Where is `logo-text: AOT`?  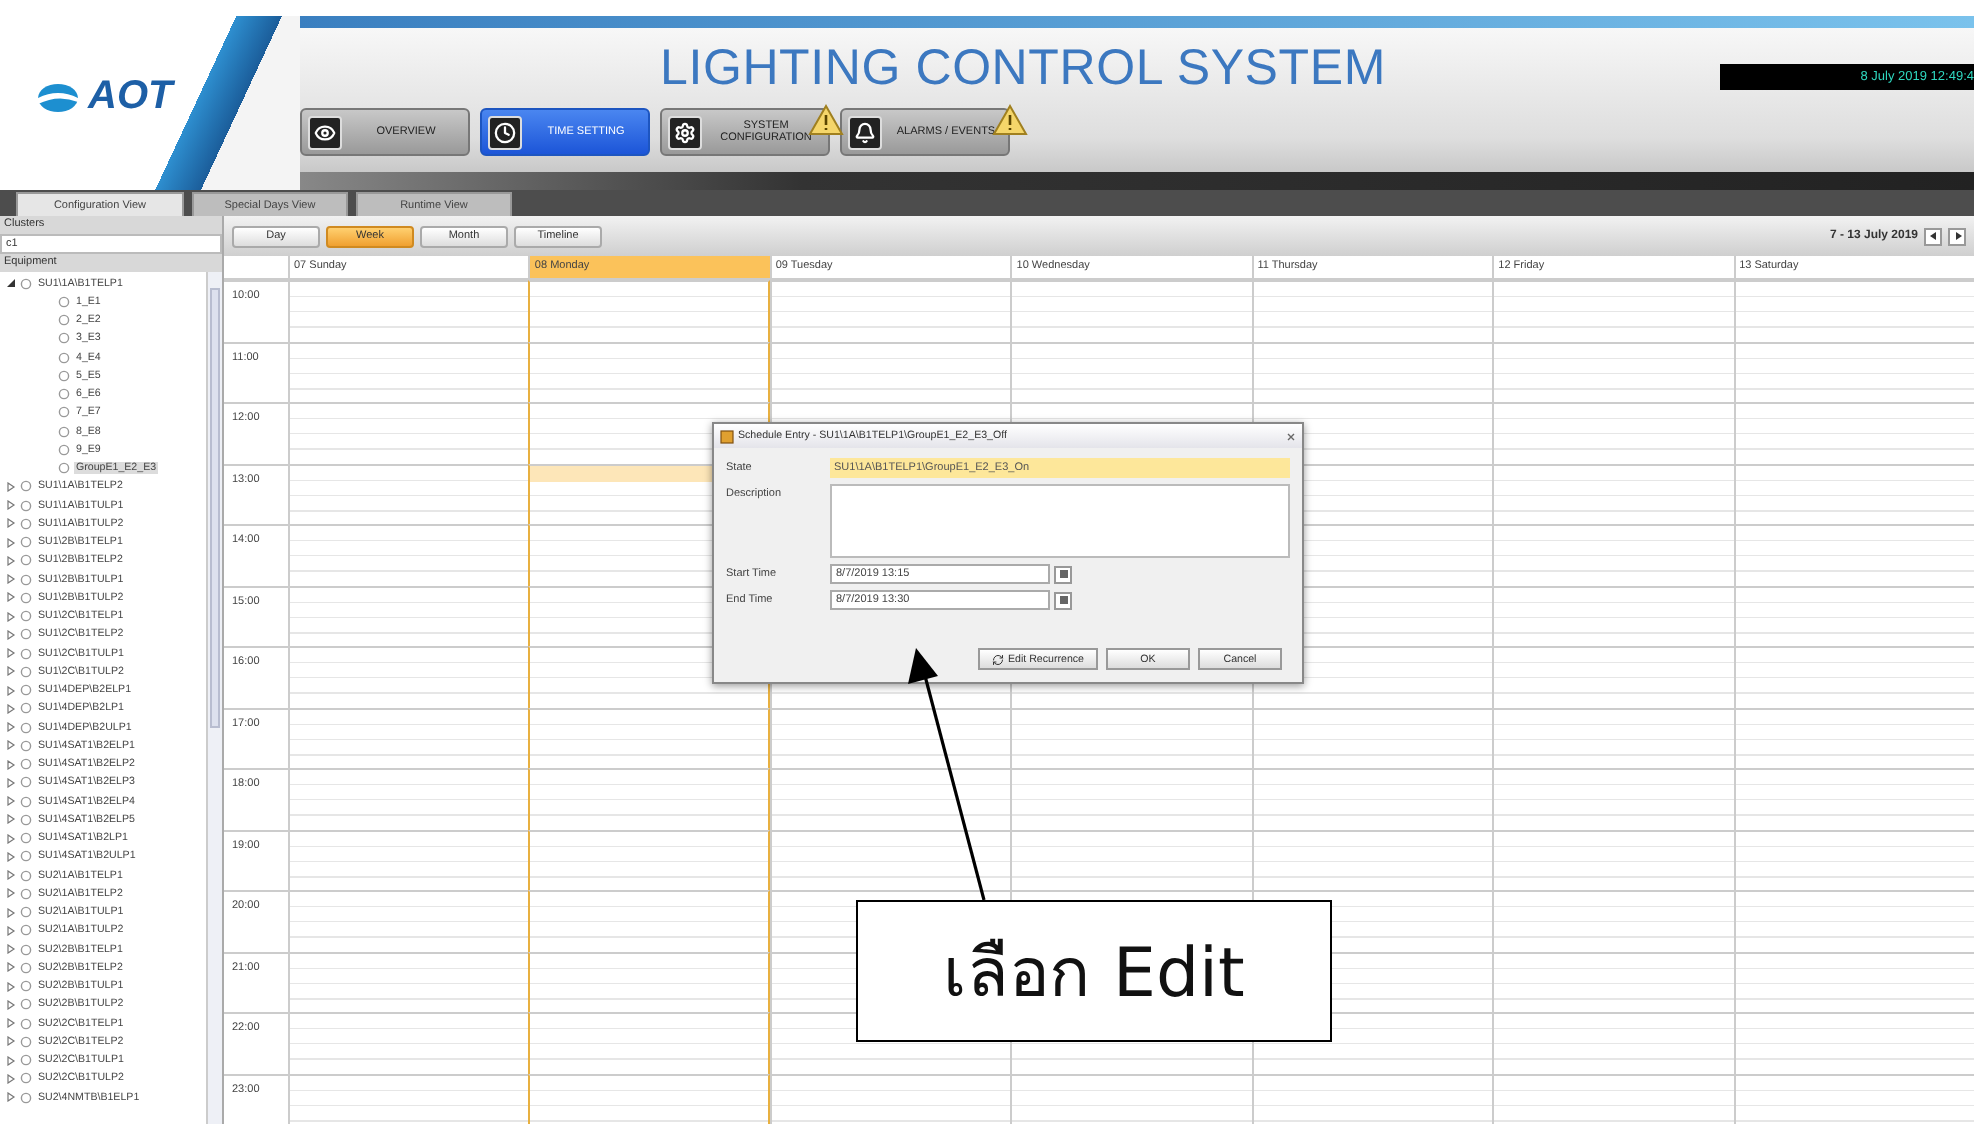 logo-text: AOT is located at coordinates (130, 97).